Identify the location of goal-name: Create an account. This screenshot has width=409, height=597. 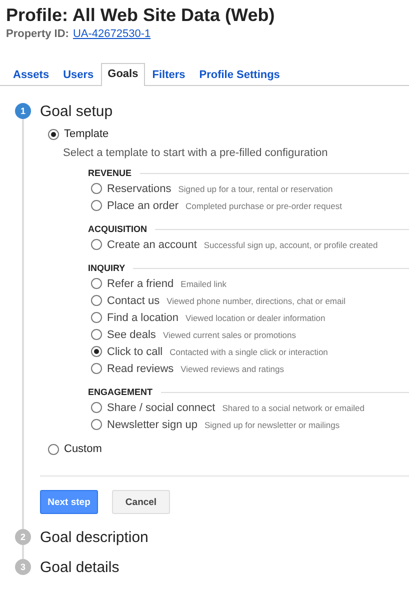
(152, 244).